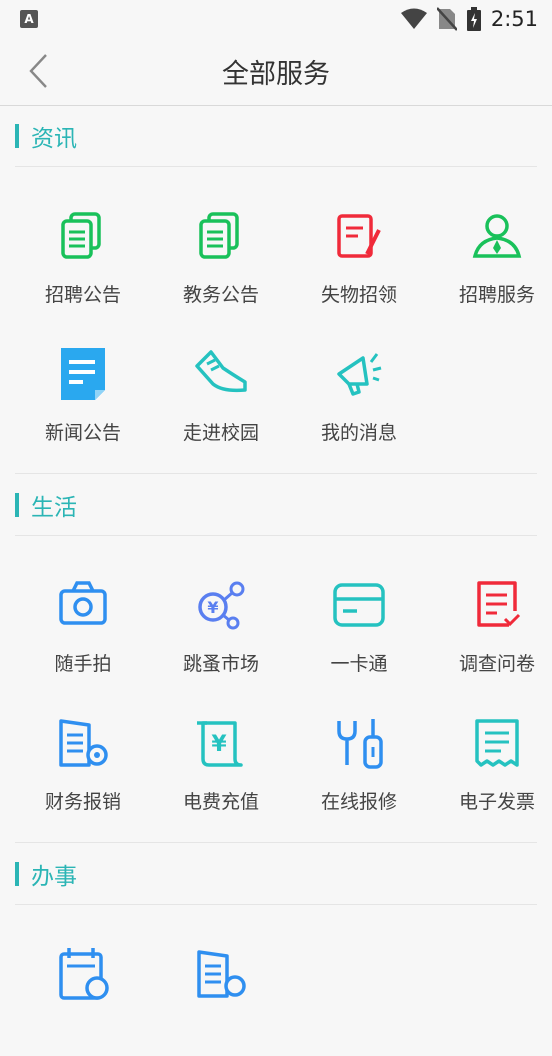  Describe the element at coordinates (82, 295) in the screenshot. I see `tile-label: 招聘公告` at that location.